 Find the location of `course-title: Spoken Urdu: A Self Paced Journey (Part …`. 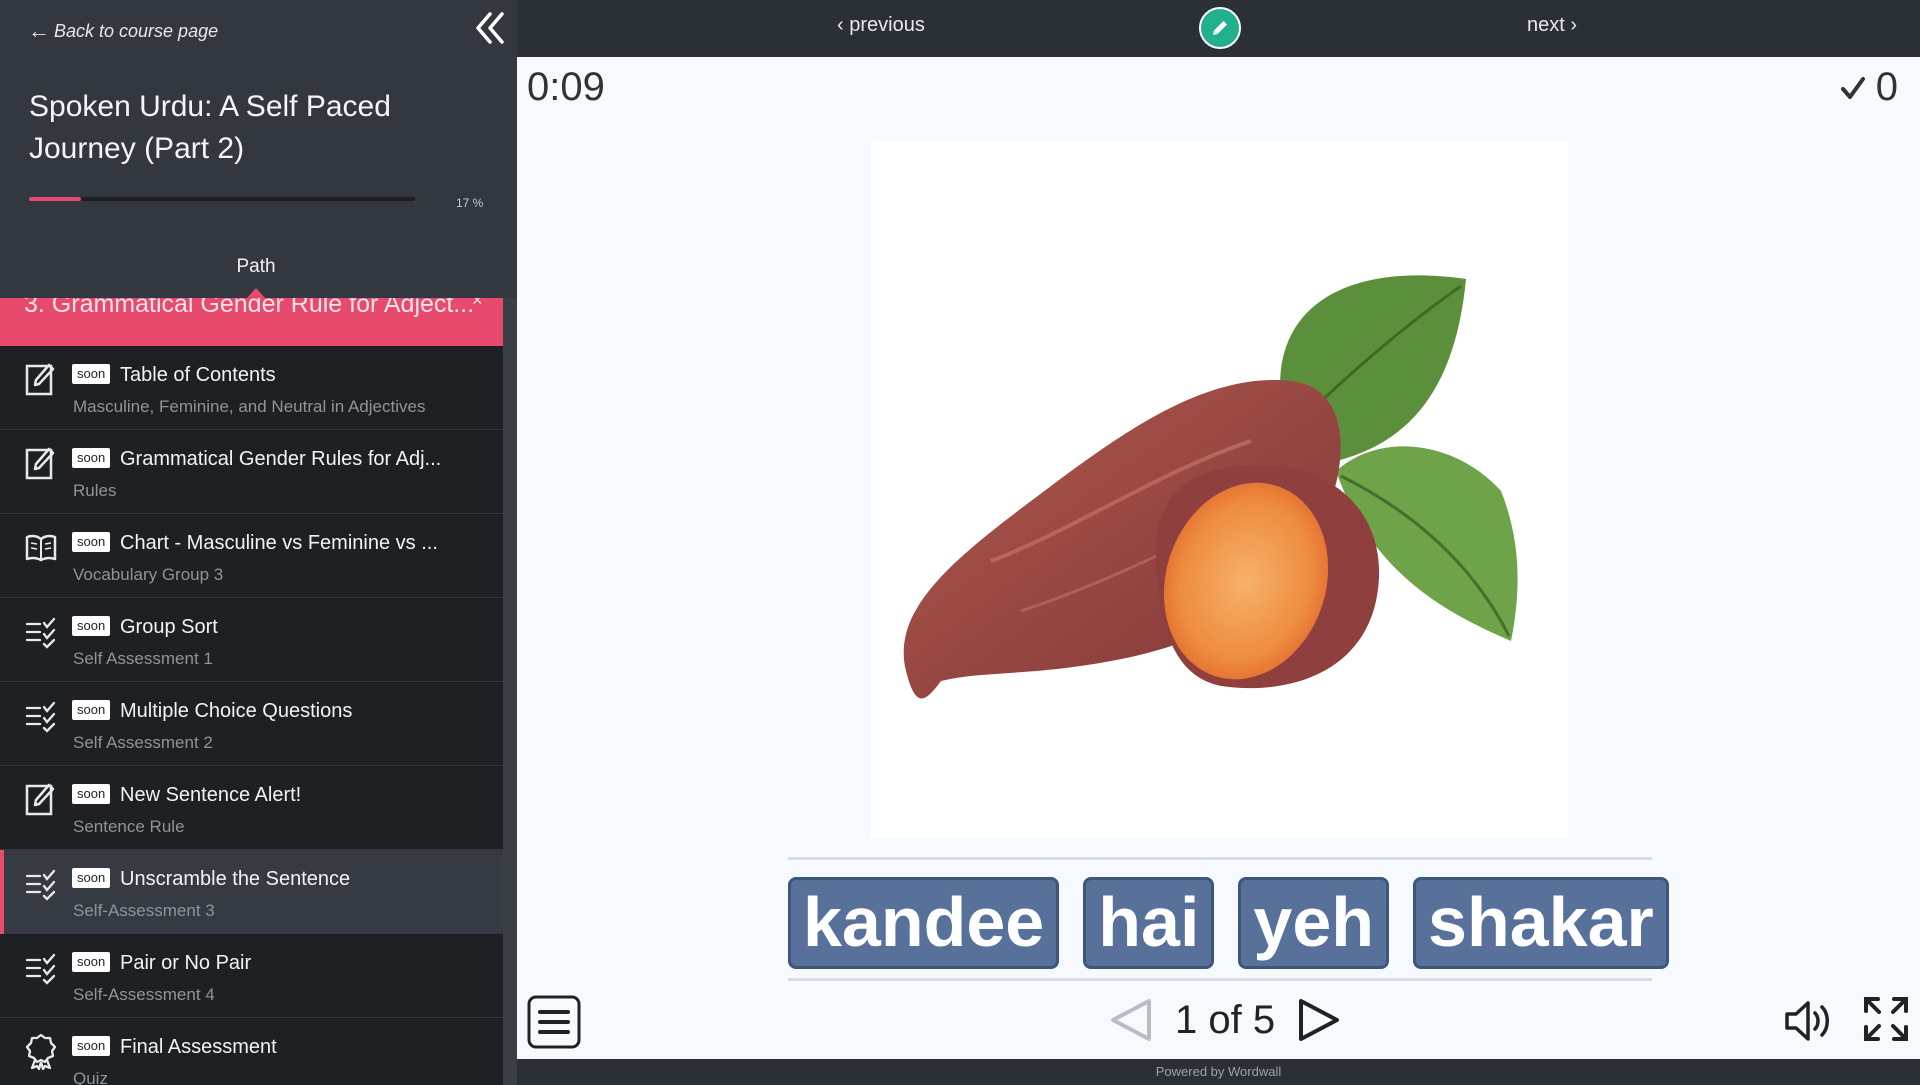

course-title: Spoken Urdu: A Self Paced Journey (Part … is located at coordinates (210, 127).